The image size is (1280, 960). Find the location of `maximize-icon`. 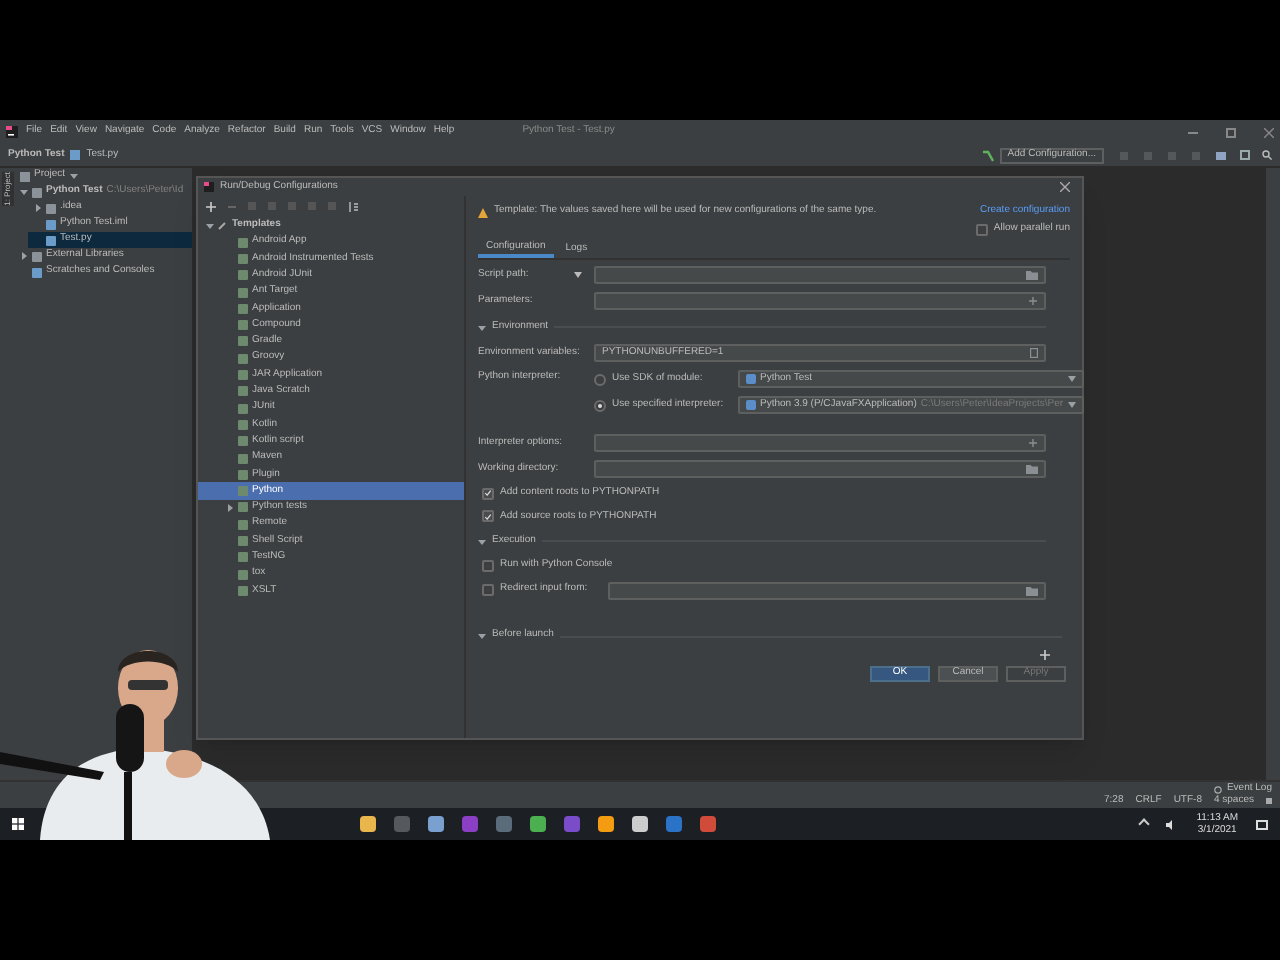

maximize-icon is located at coordinates (1231, 132).